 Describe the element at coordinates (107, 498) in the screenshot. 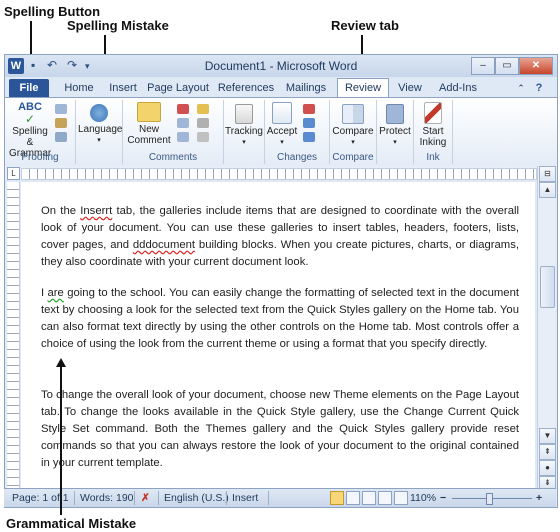

I see `word-count: Words: 190` at that location.